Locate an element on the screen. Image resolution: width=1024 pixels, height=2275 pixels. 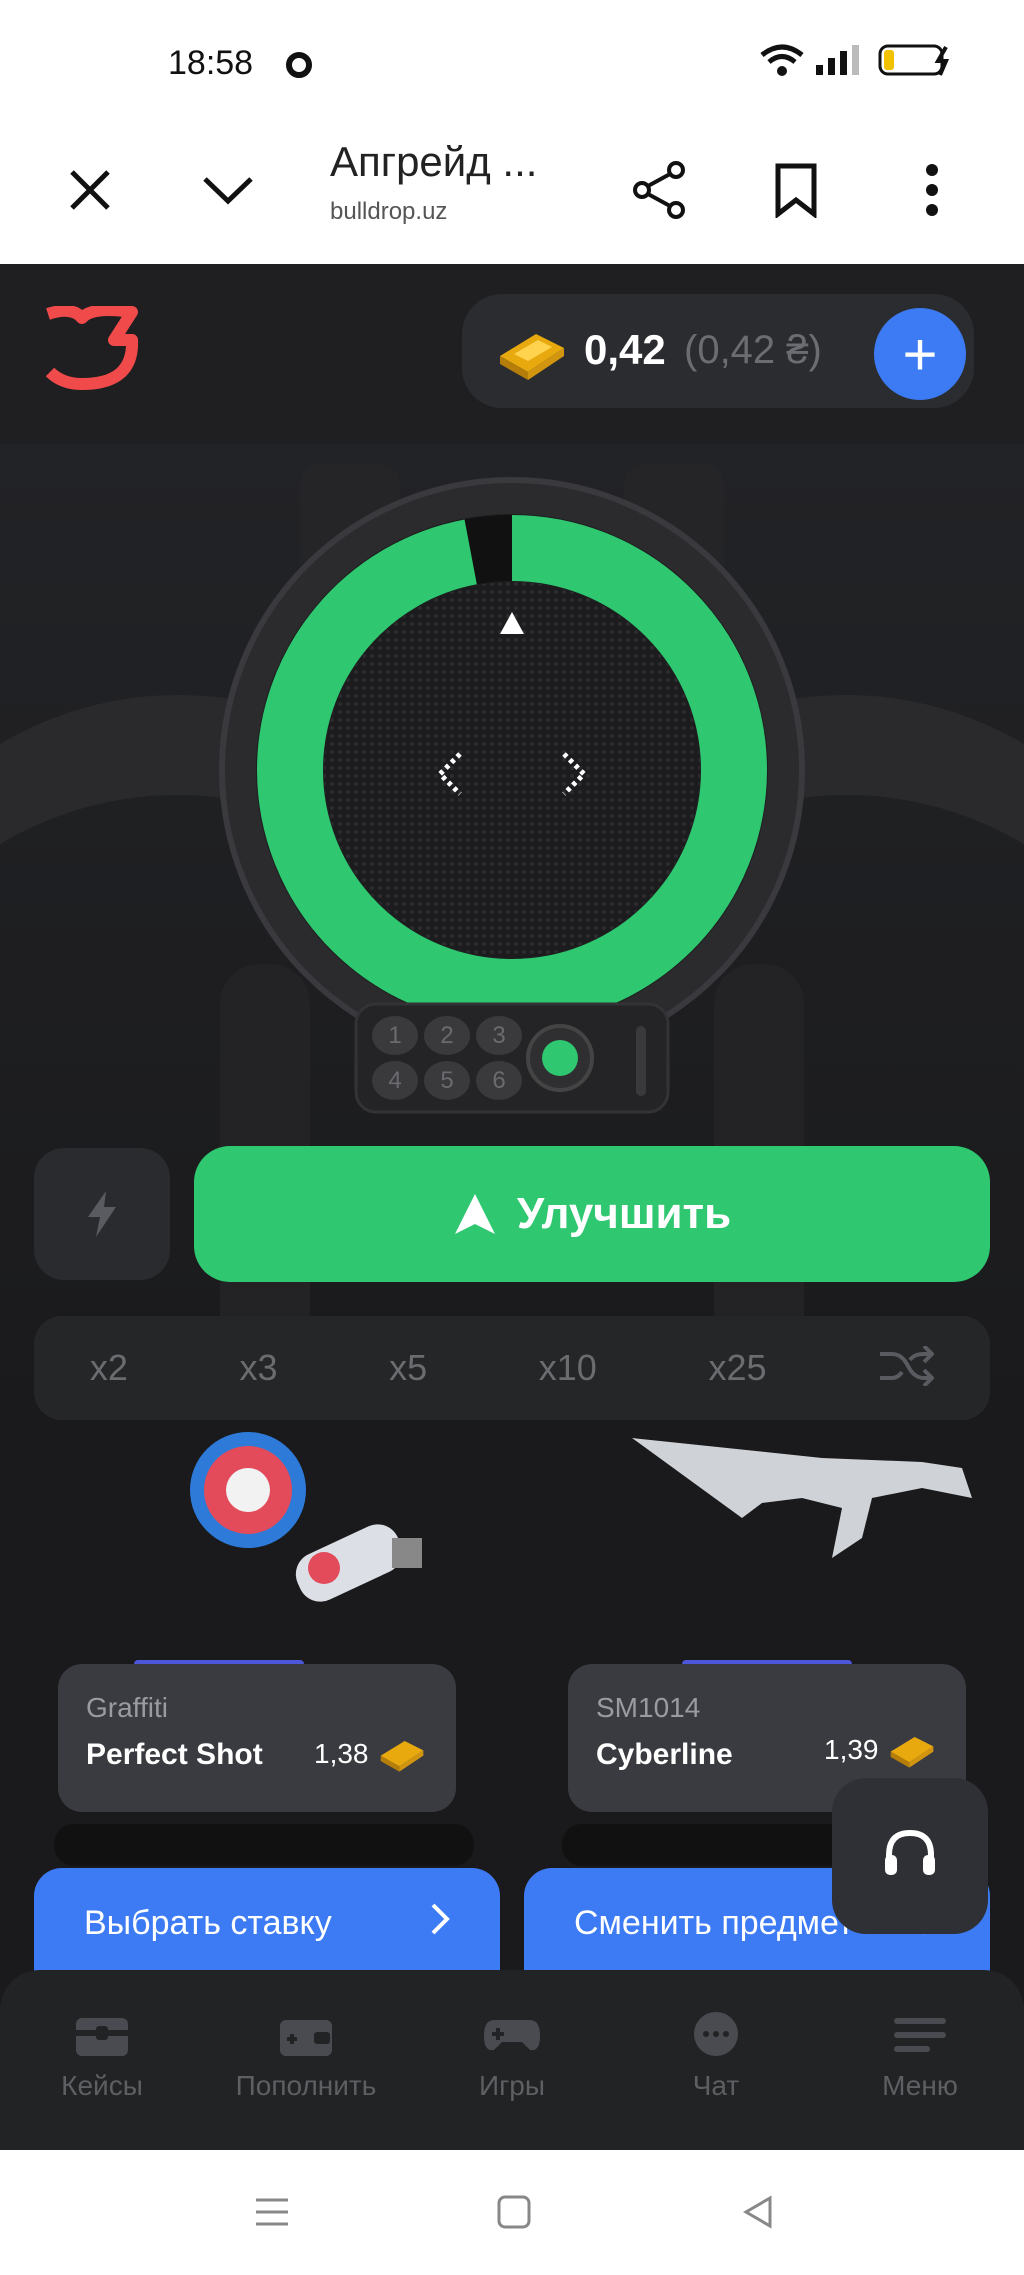
fast-mode-button is located at coordinates (102, 1214).